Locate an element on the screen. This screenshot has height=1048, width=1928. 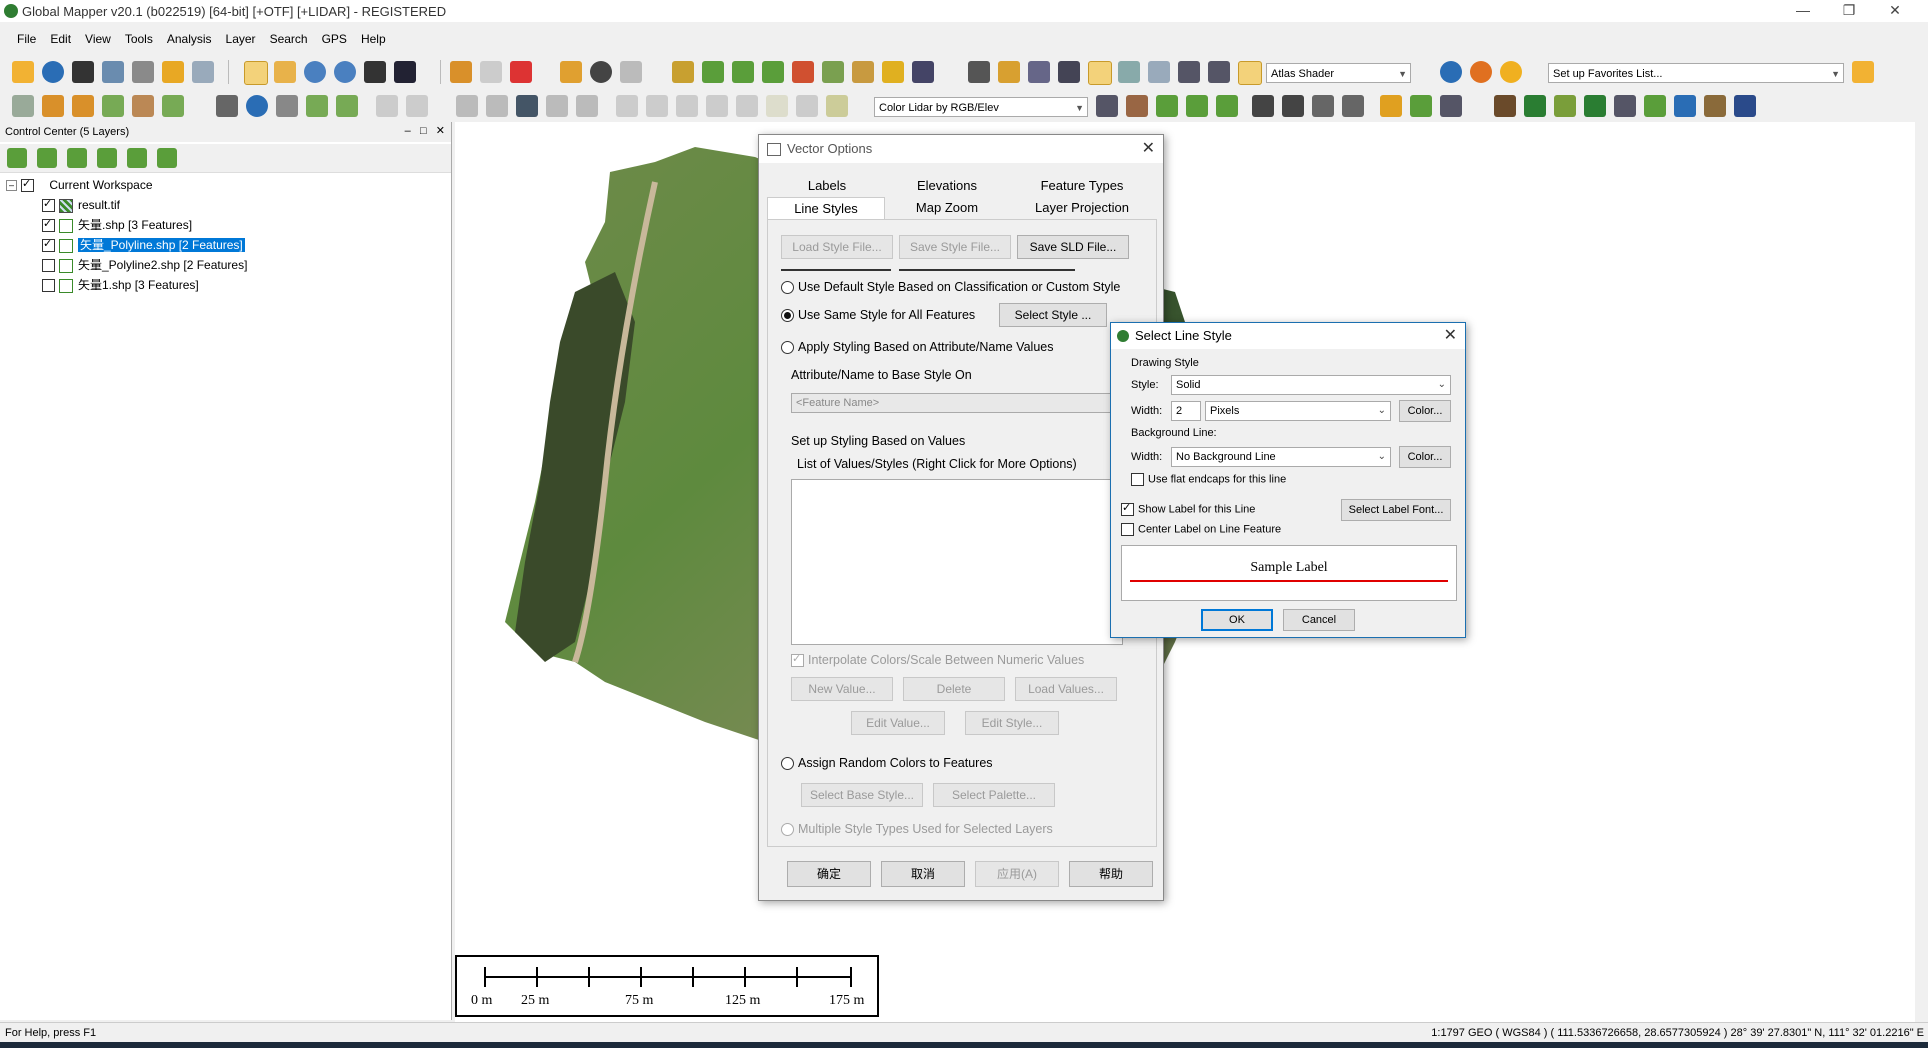
panel-close-button: ✕ is located at coordinates (440, 131).